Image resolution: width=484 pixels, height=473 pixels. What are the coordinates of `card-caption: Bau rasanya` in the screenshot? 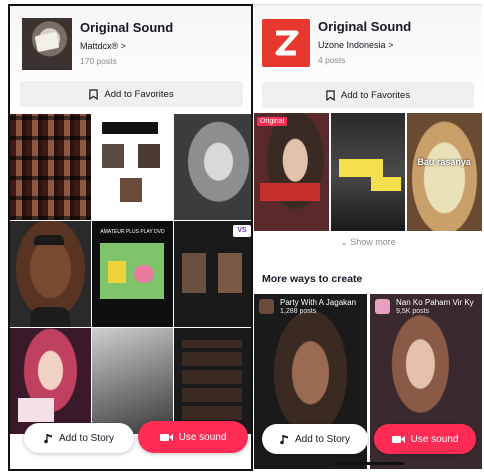 It's located at (444, 162).